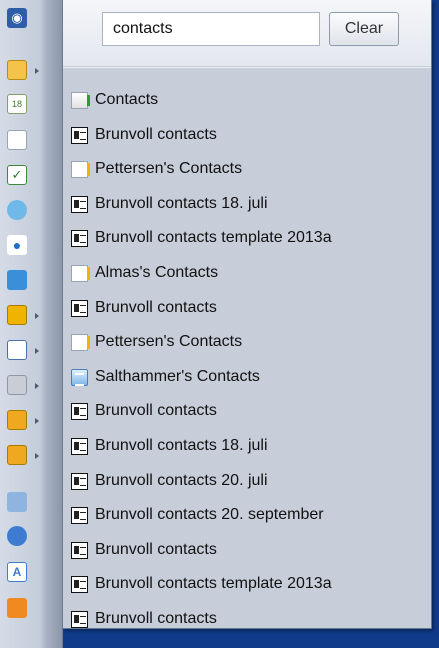 The width and height of the screenshot is (439, 648). Describe the element at coordinates (211, 29) in the screenshot. I see `search-input` at that location.